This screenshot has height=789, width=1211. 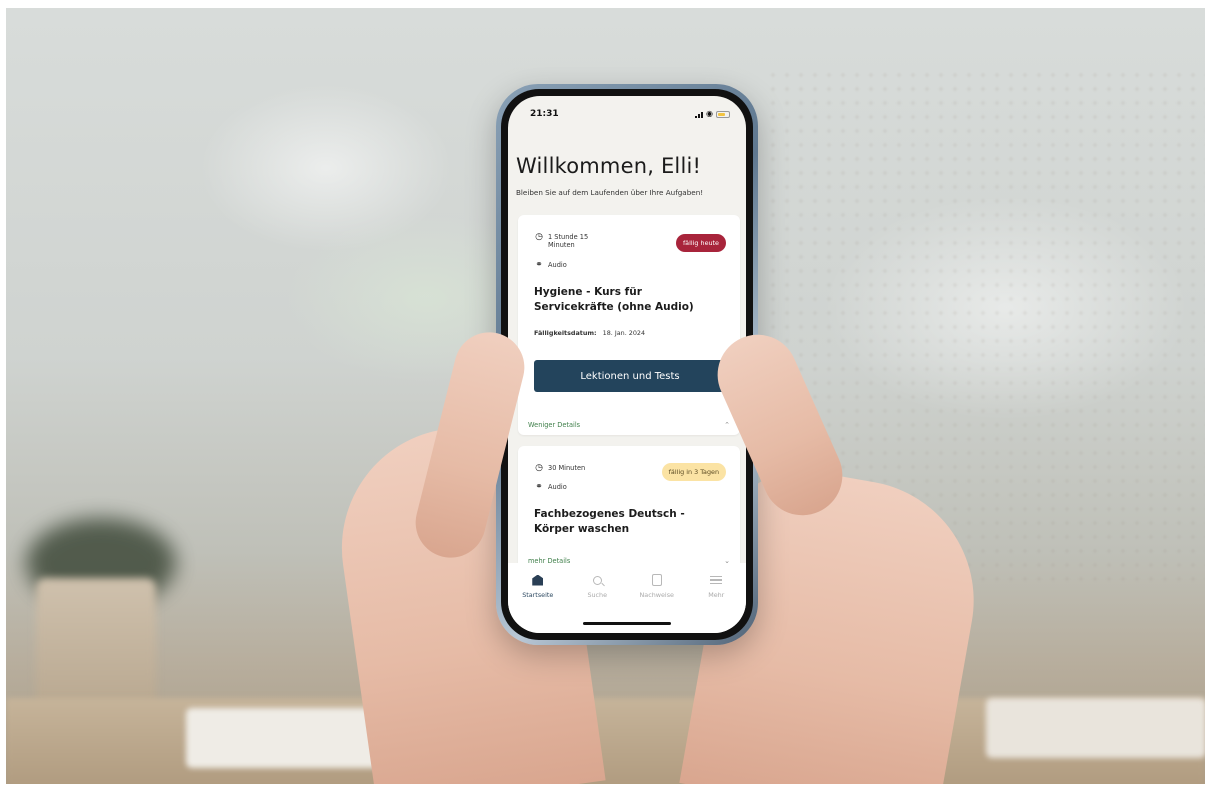 What do you see at coordinates (609, 166) in the screenshot?
I see `page-title: Willkommen, Elli!` at bounding box center [609, 166].